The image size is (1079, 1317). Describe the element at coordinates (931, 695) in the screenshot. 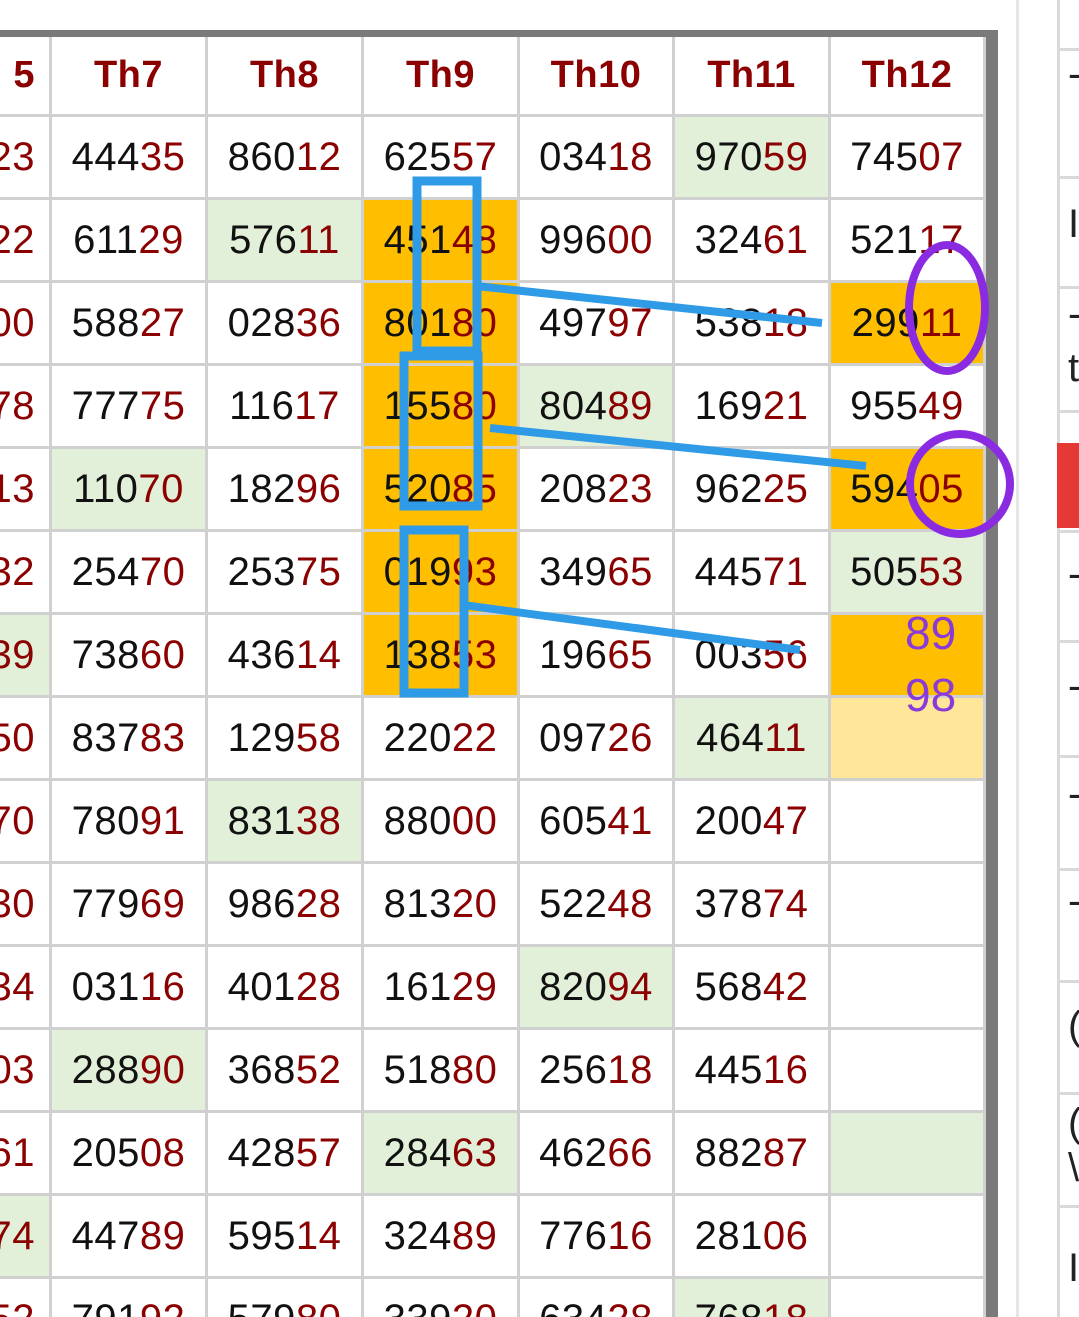

I see `handwritten-note-line-2: 98` at that location.